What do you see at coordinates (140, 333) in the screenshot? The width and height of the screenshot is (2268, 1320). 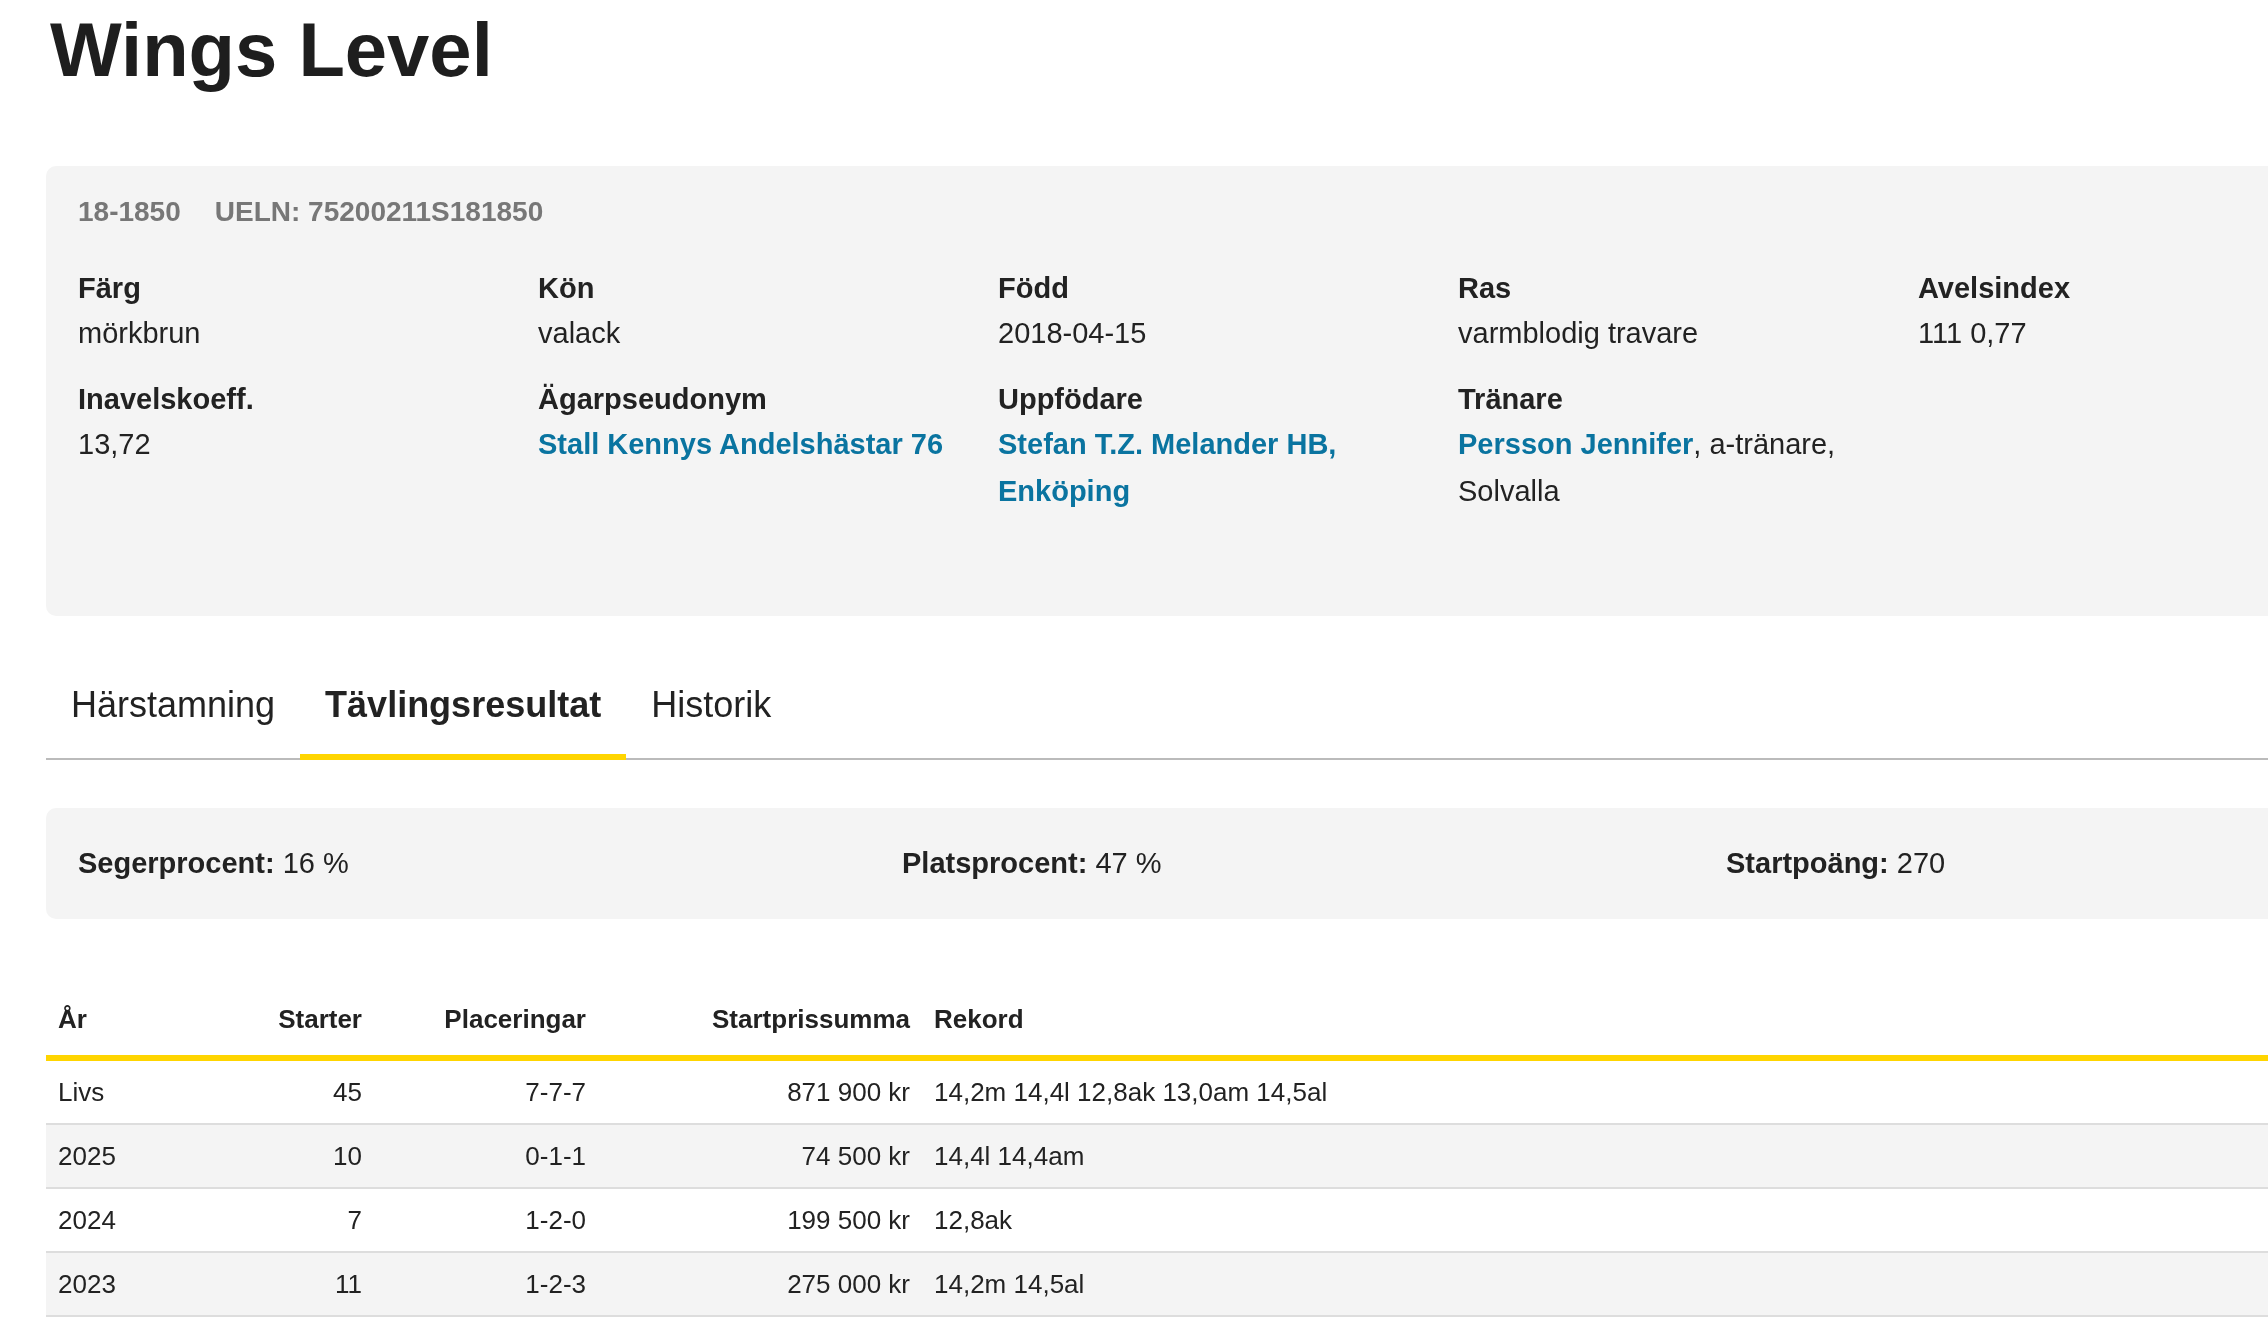 I see `field-value: mörkbrun` at bounding box center [140, 333].